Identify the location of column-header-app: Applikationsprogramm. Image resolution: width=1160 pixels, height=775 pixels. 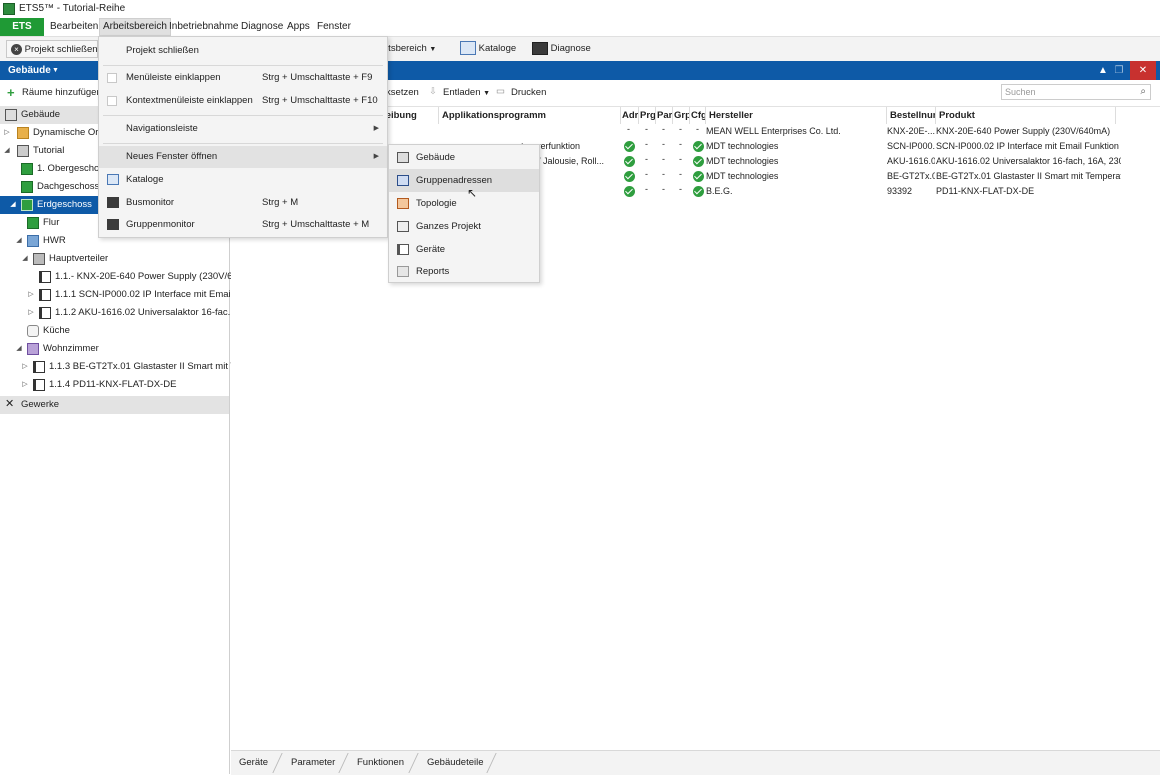
(530, 115).